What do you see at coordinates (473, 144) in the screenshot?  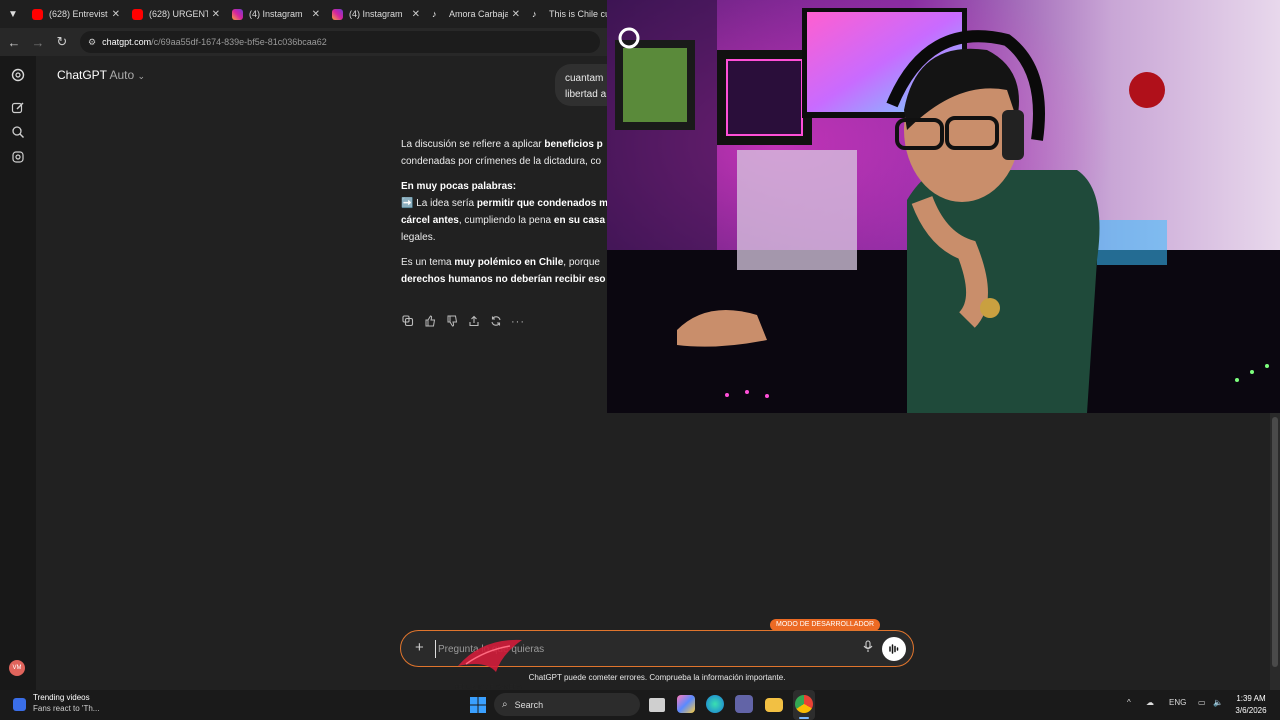 I see `answer-text: La discusión se refiere a aplicar` at bounding box center [473, 144].